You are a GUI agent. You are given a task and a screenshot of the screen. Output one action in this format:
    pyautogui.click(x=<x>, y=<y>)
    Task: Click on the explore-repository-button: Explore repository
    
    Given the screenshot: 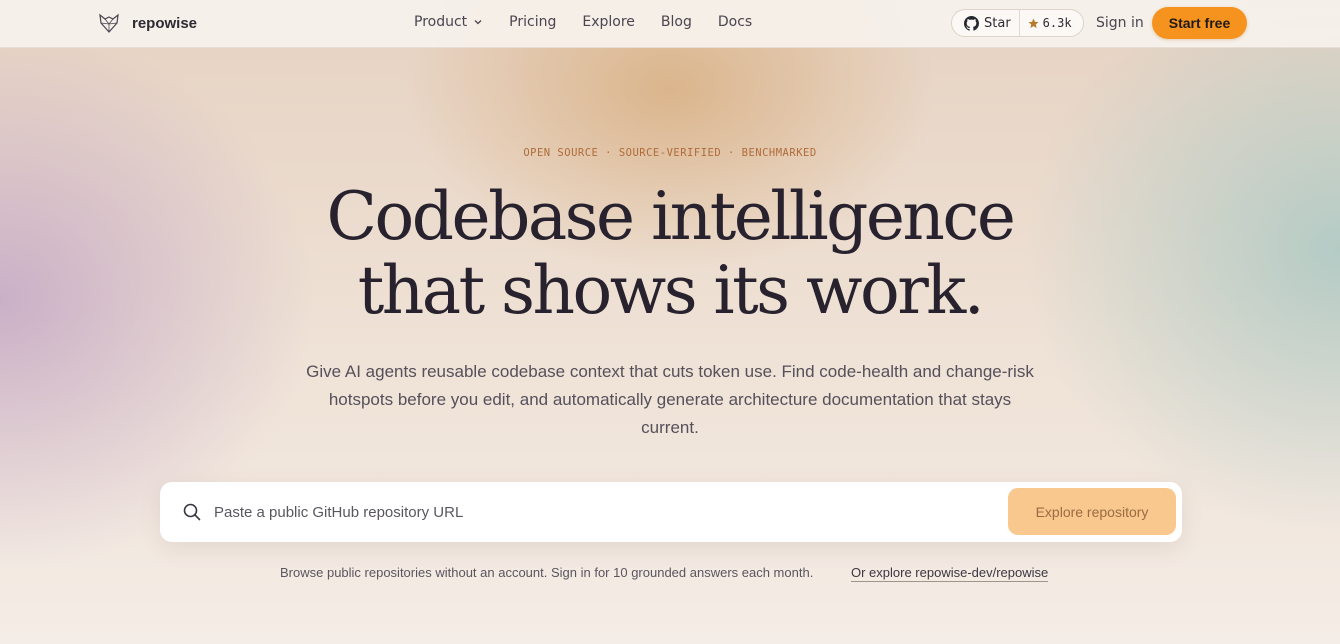 What is the action you would take?
    pyautogui.click(x=1092, y=511)
    